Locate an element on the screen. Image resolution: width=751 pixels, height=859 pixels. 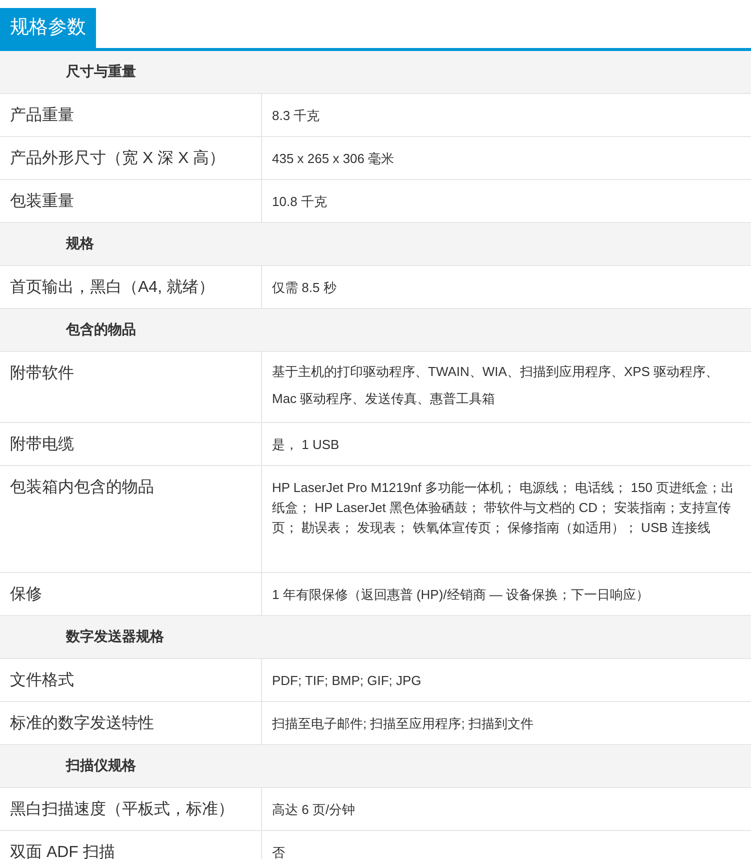
spec-label: 产品外形尺寸（宽 X 深 X 高） is located at coordinates (131, 158).